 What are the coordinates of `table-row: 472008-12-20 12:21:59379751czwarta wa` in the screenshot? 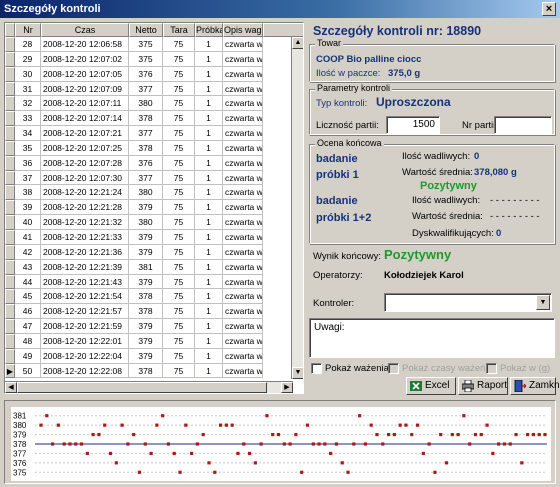 It's located at (149, 326).